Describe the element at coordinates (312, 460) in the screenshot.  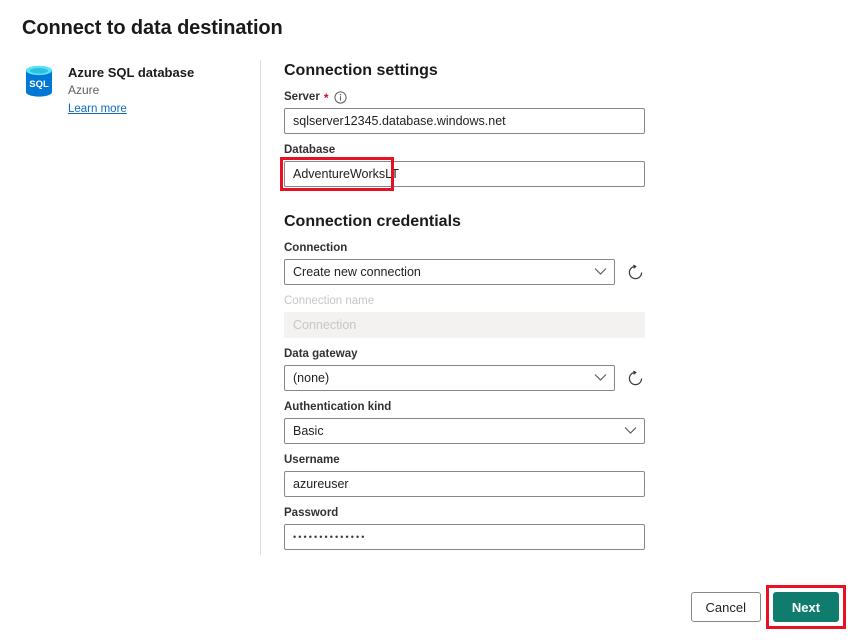
I see `username-label: Username` at that location.